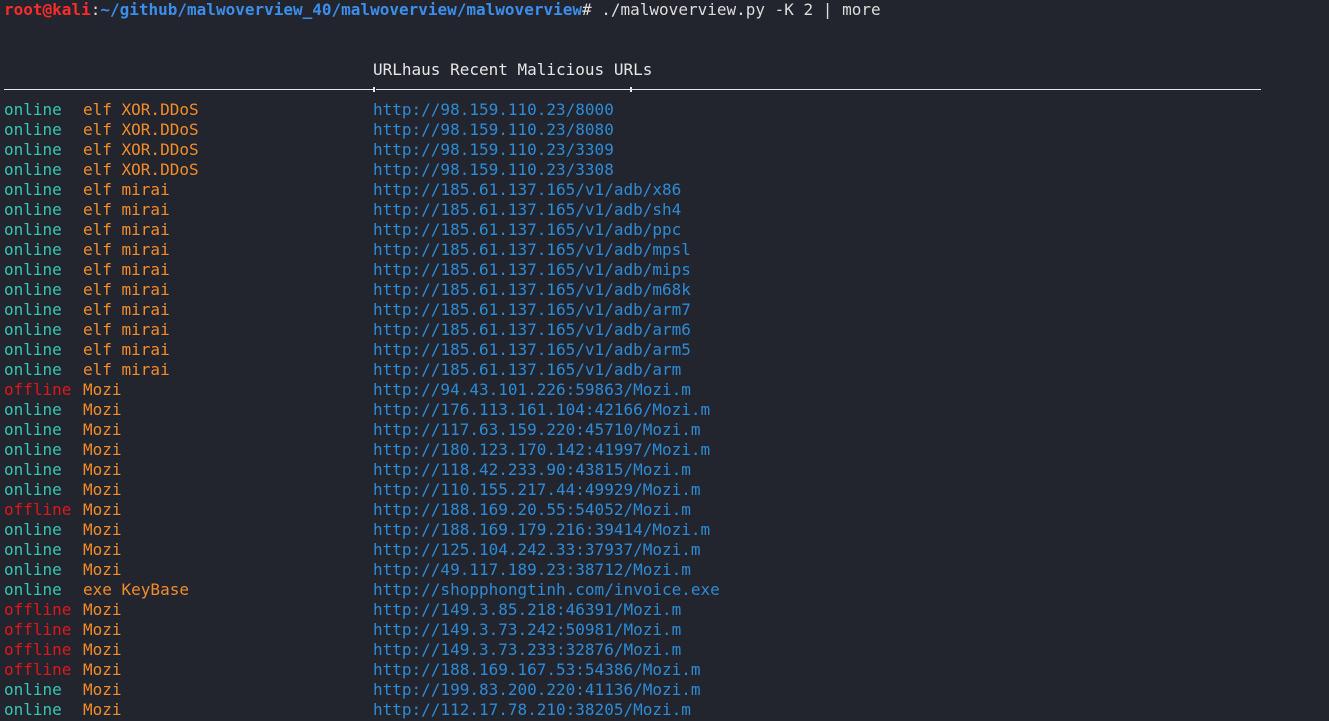 This screenshot has height=721, width=1329. I want to click on url-cell: http://125.104.242.33:37937/Mozi.m, so click(537, 550).